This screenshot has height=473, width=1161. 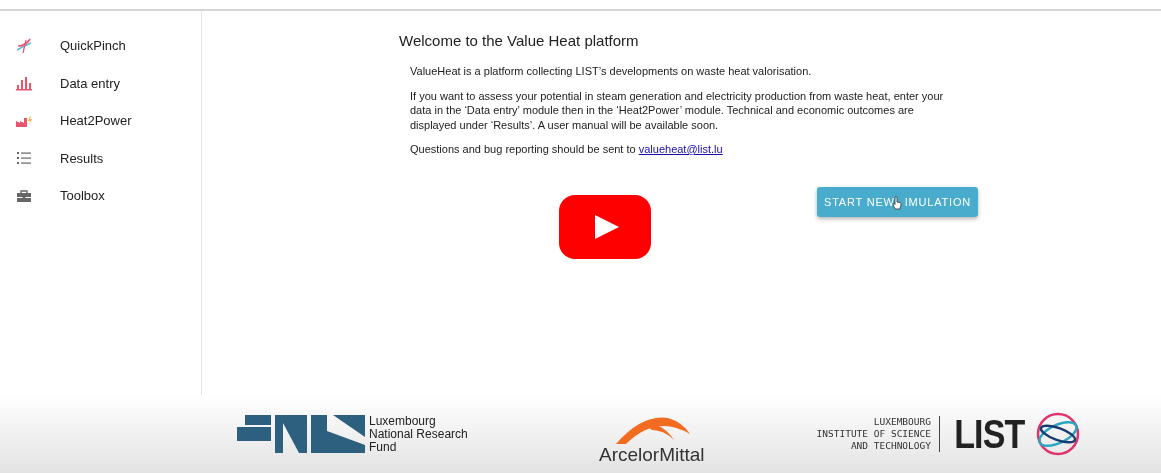 I want to click on list-wordmark: LIST, so click(x=989, y=434).